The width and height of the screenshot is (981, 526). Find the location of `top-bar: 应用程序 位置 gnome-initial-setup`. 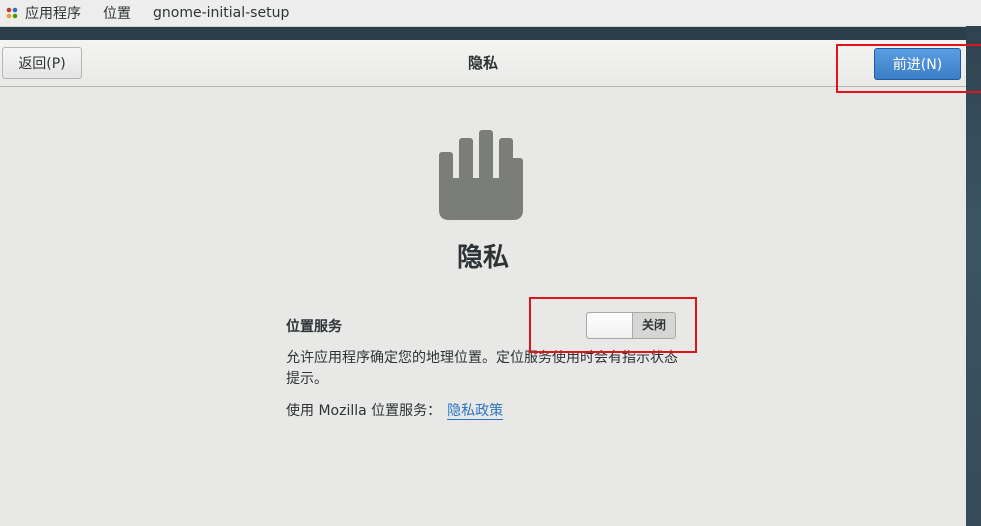

top-bar: 应用程序 位置 gnome-initial-setup is located at coordinates (490, 13).